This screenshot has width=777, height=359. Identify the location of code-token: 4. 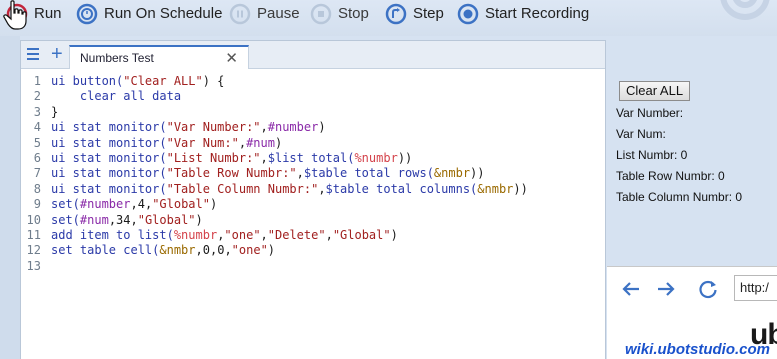
(141, 204).